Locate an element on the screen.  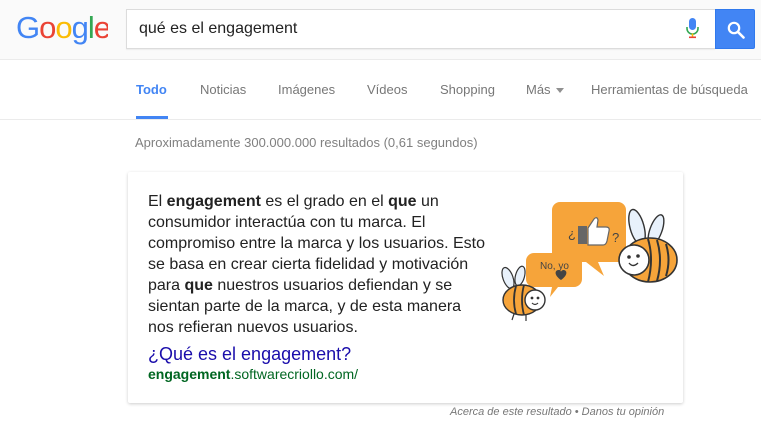
search-icon is located at coordinates (736, 30).